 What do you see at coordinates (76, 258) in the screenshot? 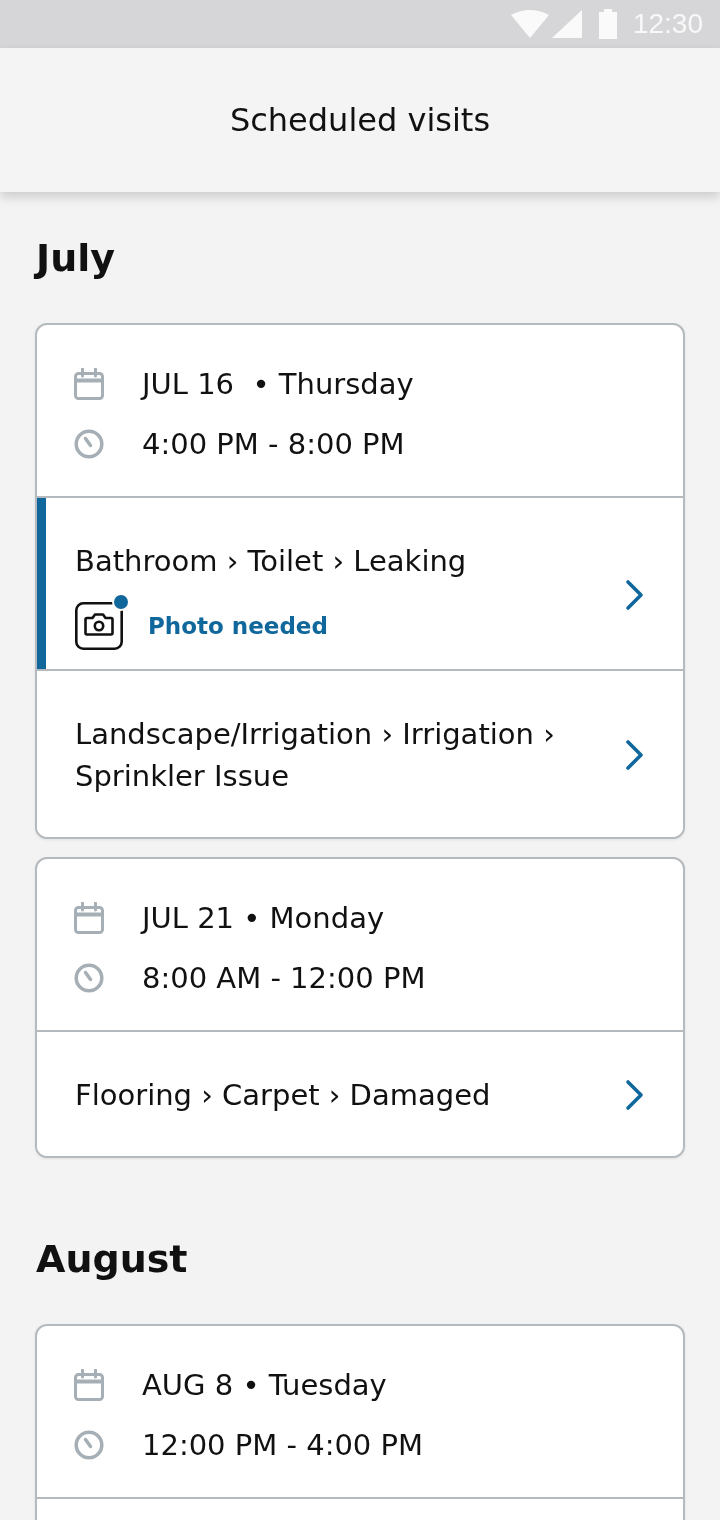
I see `month-heading: July` at bounding box center [76, 258].